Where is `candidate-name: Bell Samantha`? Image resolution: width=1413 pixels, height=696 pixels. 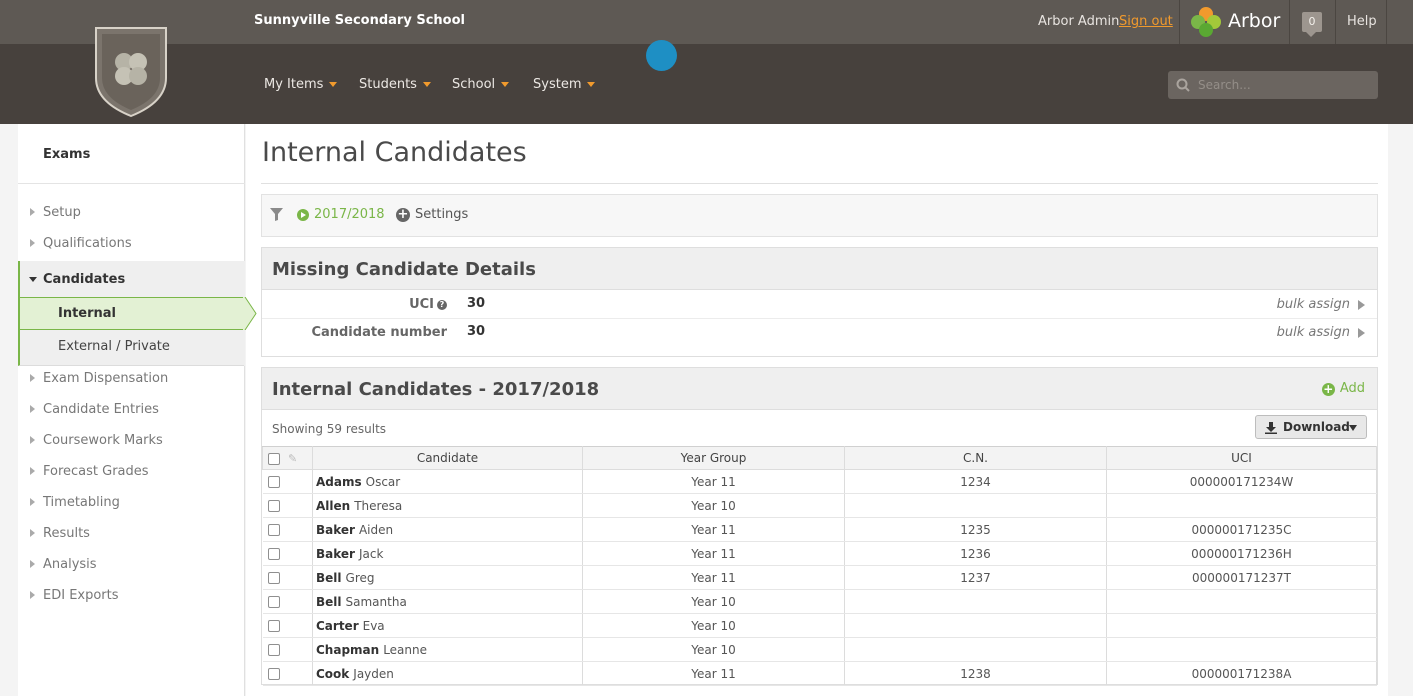
candidate-name: Bell Samantha is located at coordinates (447, 601).